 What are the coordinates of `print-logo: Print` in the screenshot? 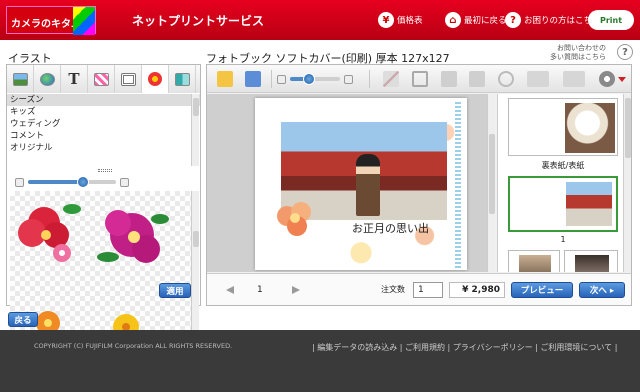 It's located at (611, 20).